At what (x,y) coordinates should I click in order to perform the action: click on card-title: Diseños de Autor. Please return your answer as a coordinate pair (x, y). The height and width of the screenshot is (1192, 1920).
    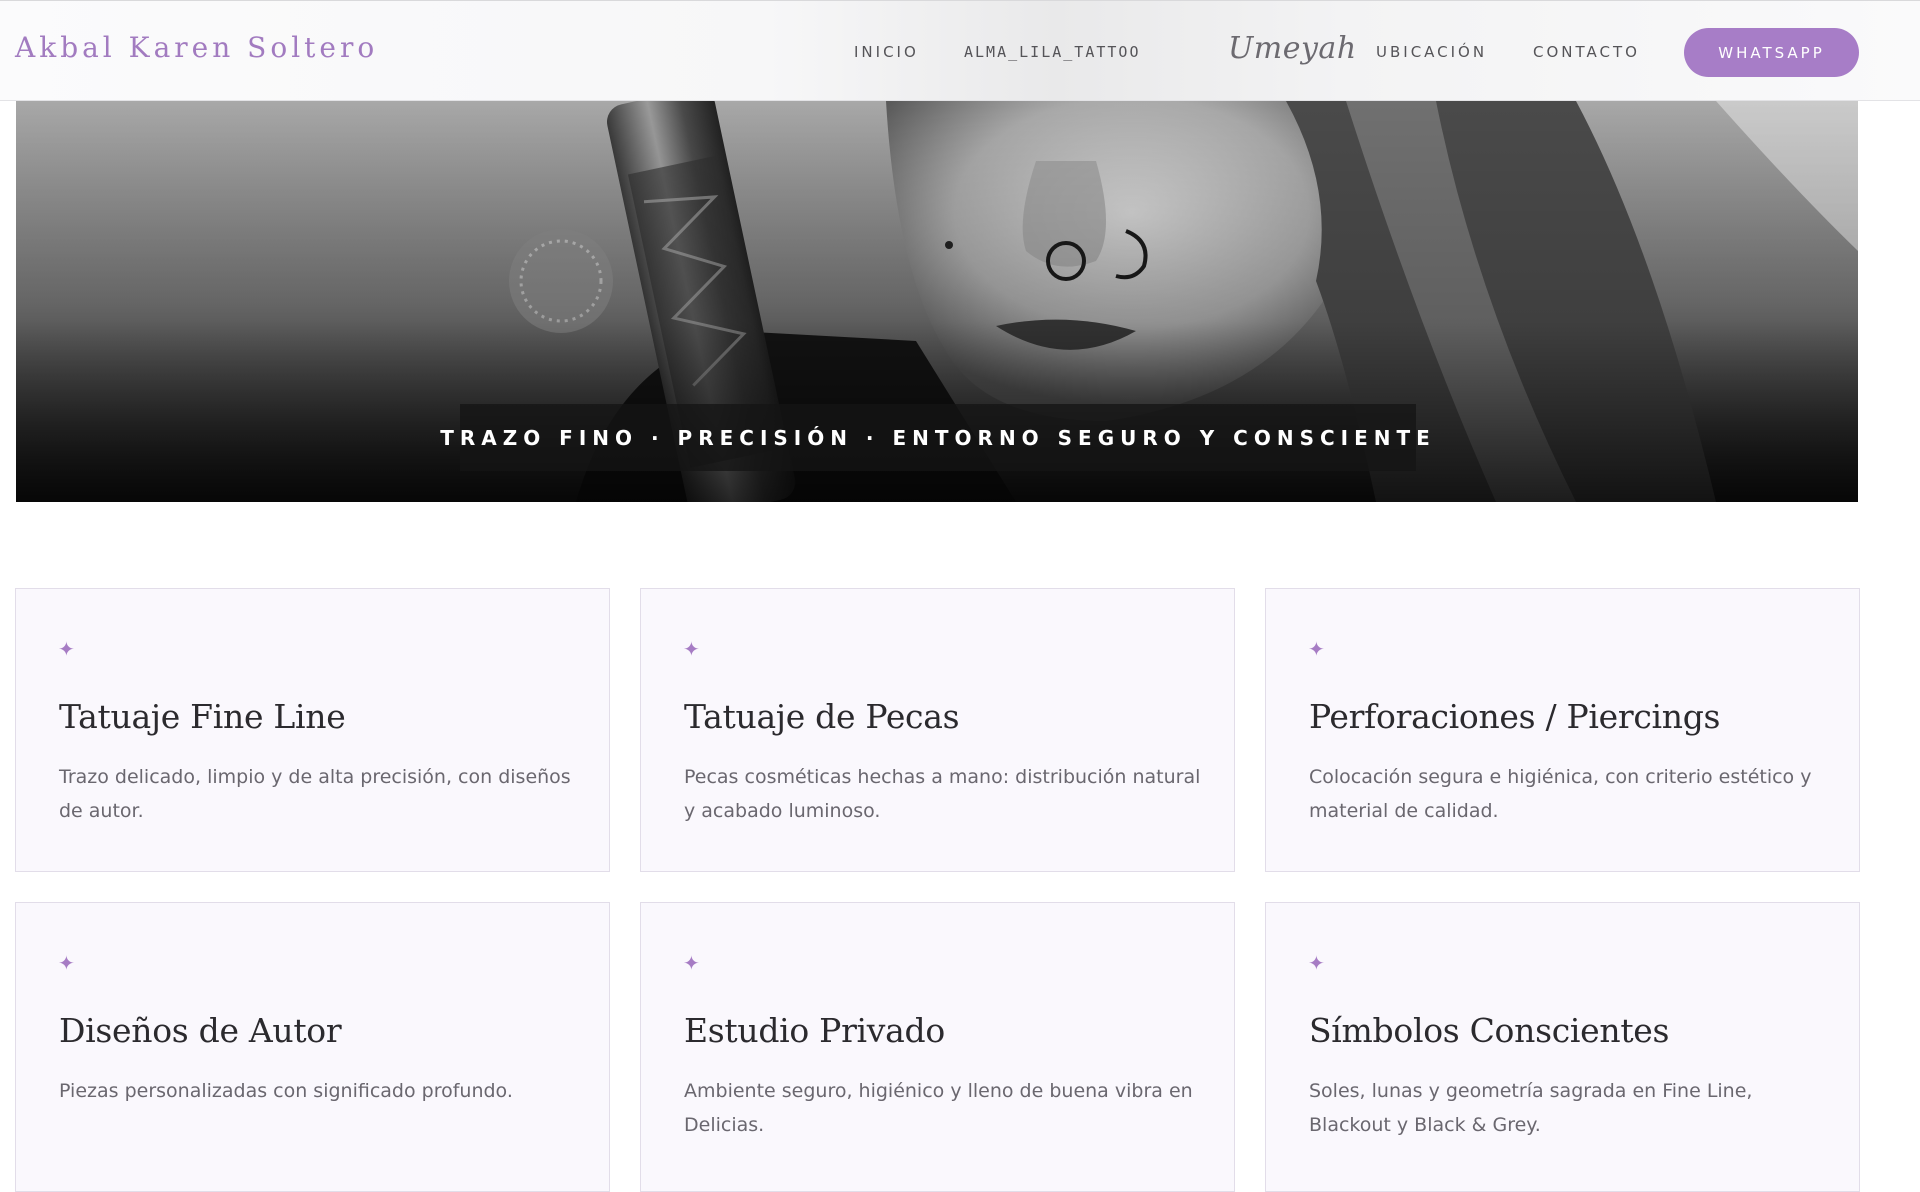
    Looking at the image, I should click on (200, 1030).